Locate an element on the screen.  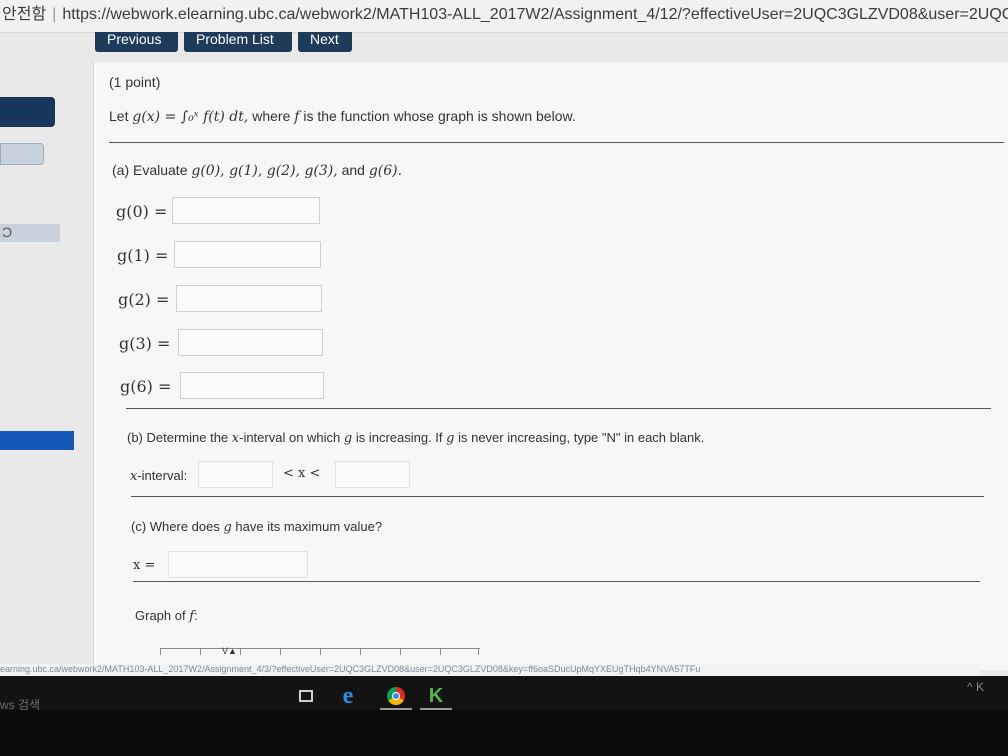
interval-label: x-interval: is located at coordinates (159, 476).